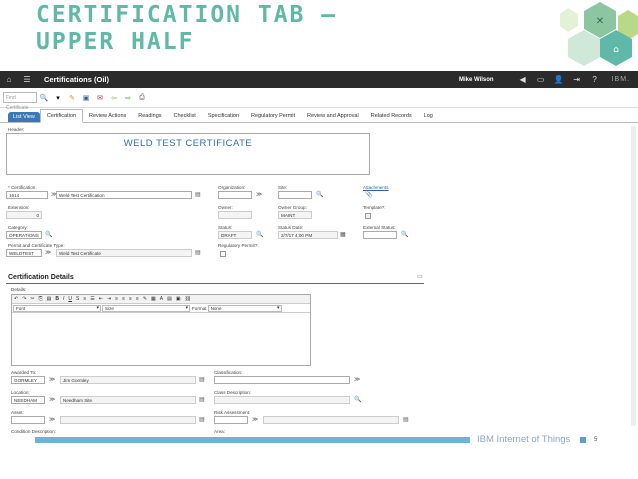  I want to click on awarded-to-menu-icon: ≫, so click(52, 380).